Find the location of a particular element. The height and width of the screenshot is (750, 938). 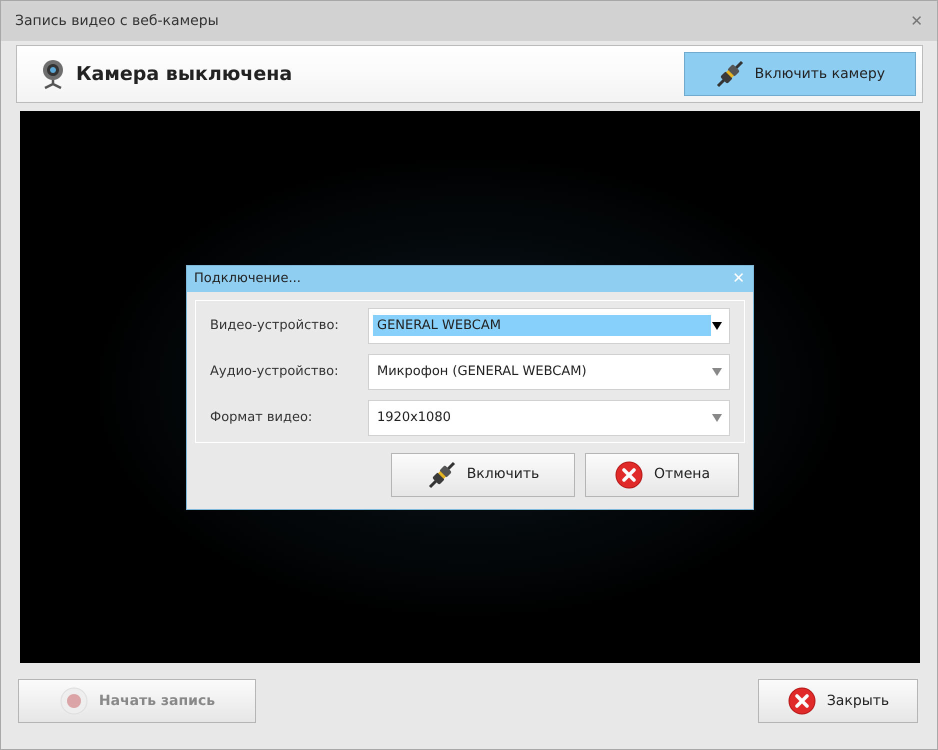

dropdown: Микрофон (GENERAL WEBCAM) is located at coordinates (549, 372).